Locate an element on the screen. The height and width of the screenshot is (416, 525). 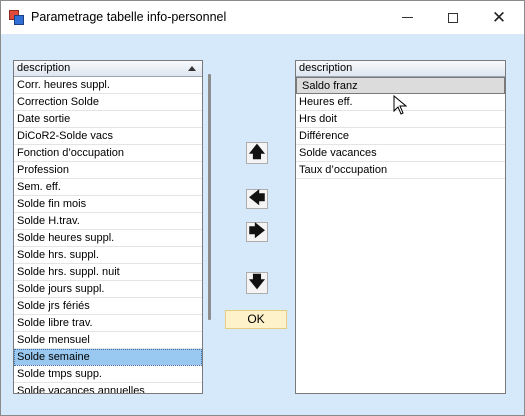
mouse-pointer-icon is located at coordinates (400, 105).